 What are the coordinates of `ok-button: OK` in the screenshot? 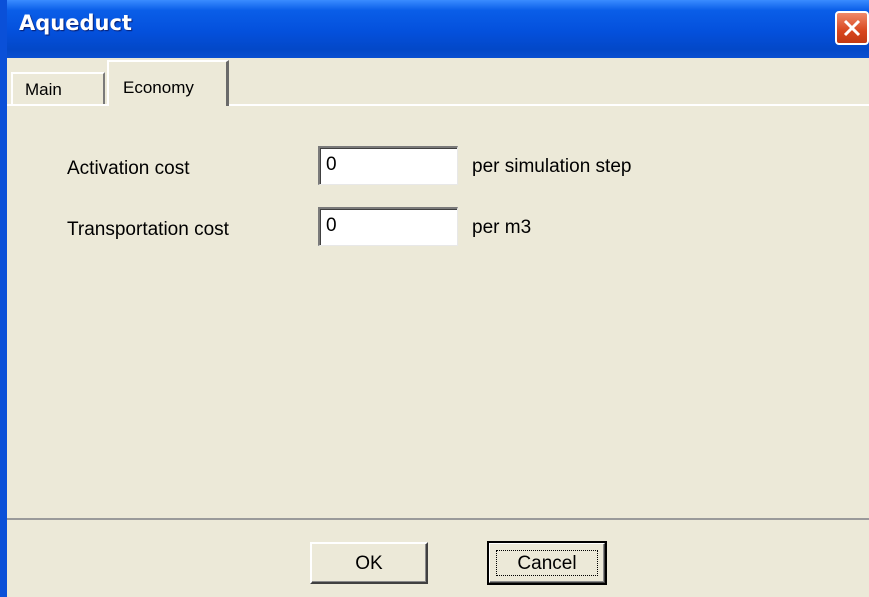 It's located at (369, 563).